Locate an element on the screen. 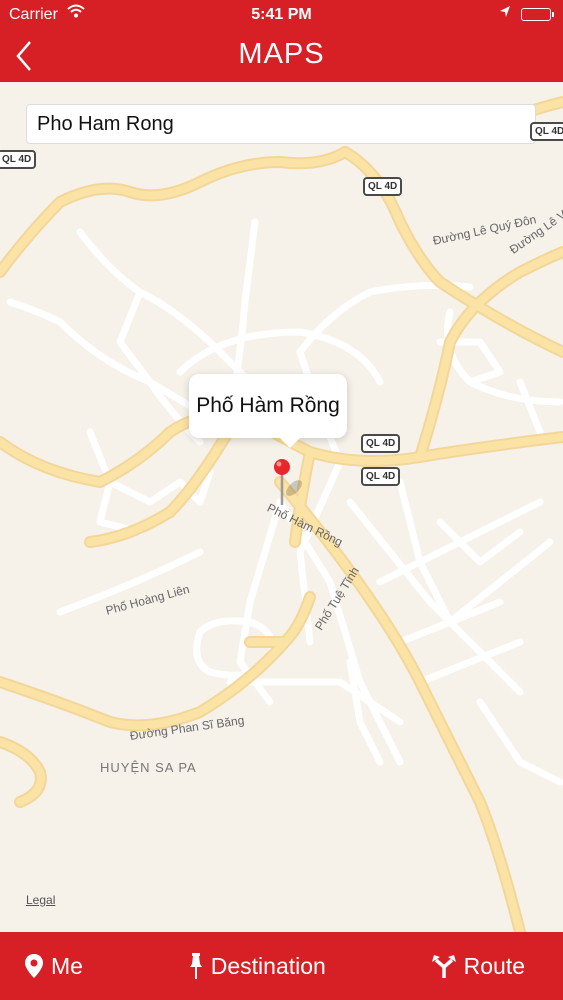 This screenshot has width=563, height=1000. page-title: MAPS is located at coordinates (281, 54).